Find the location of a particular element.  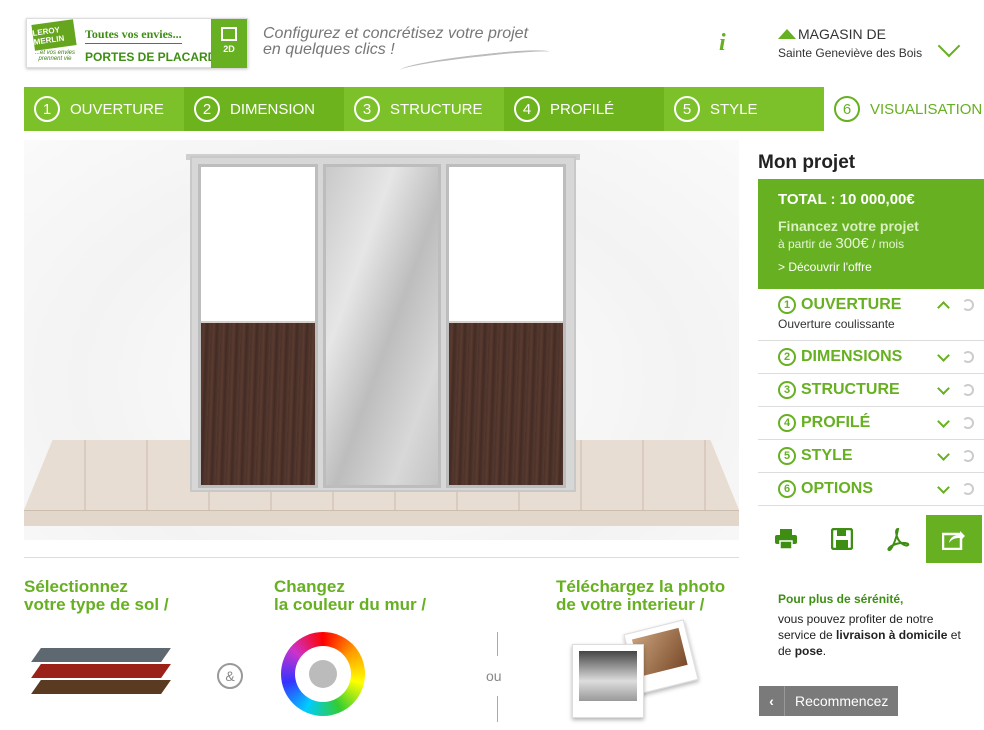

step-label: OUVERTURE is located at coordinates (117, 109).